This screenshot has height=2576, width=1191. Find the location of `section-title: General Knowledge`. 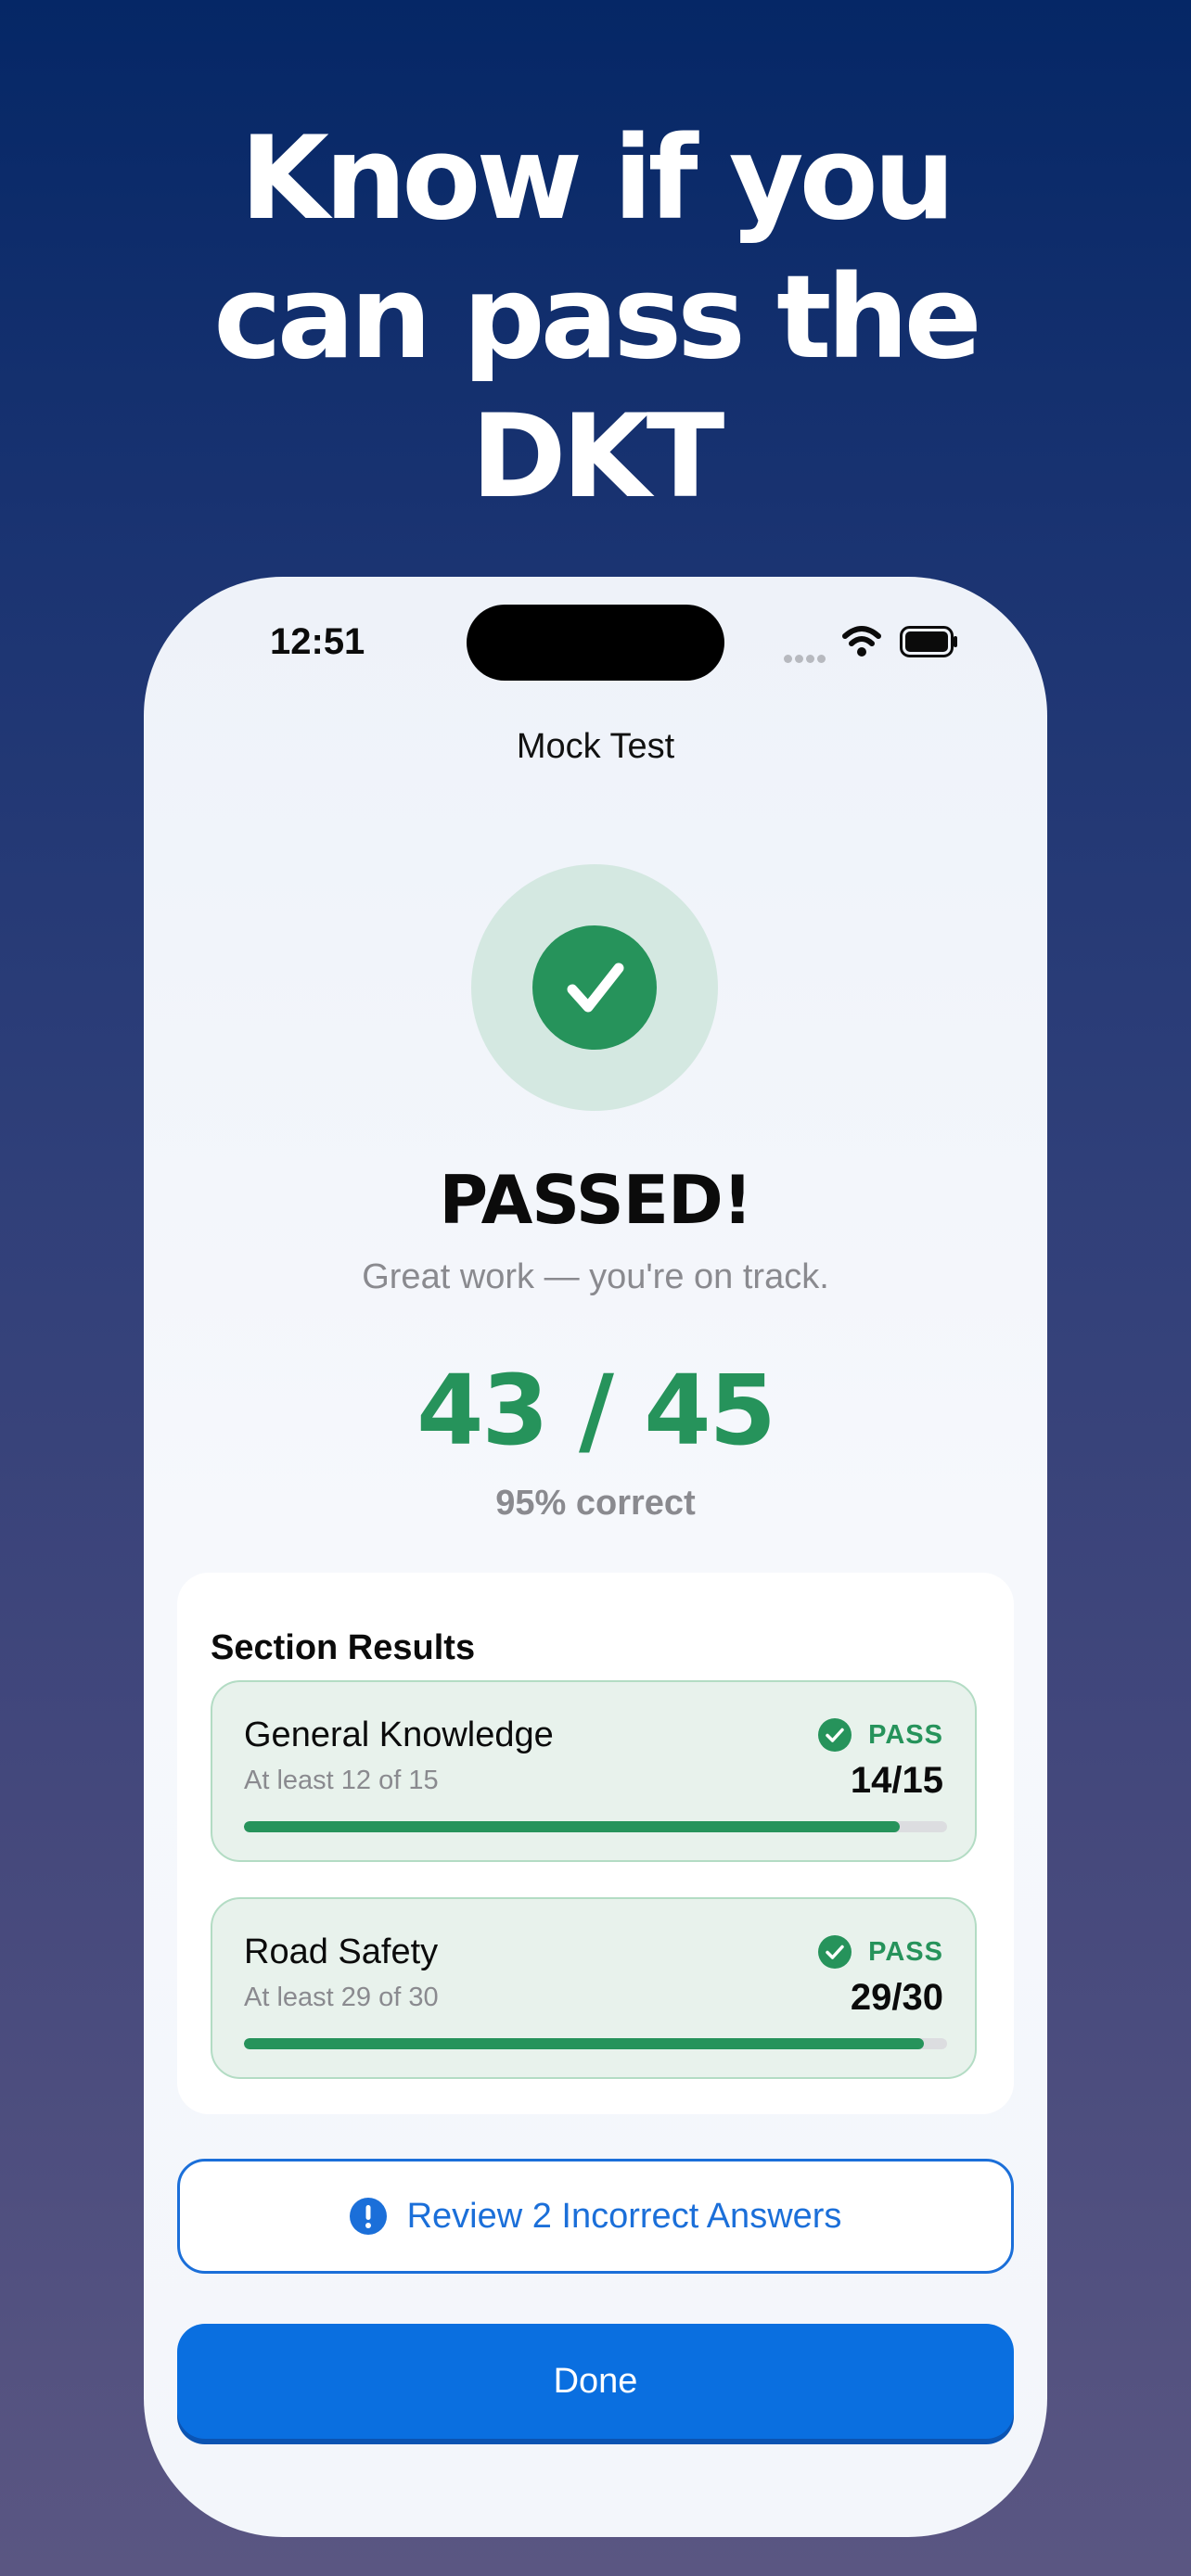

section-title: General Knowledge is located at coordinates (399, 1734).